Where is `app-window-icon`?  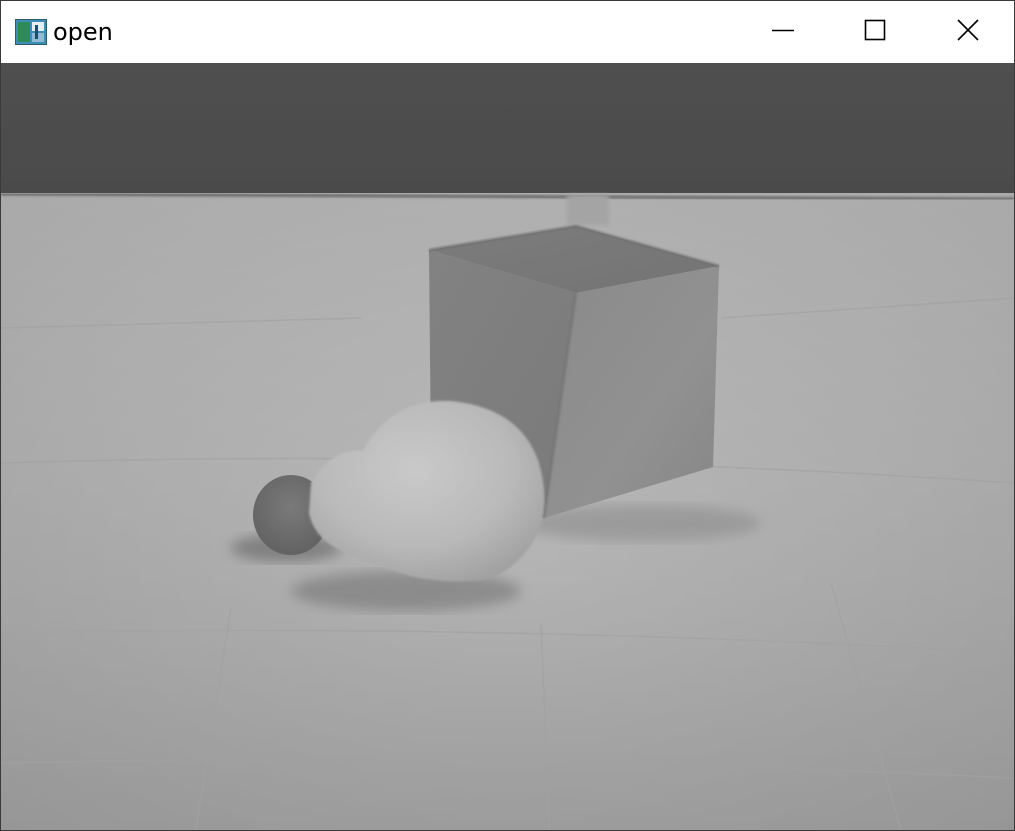
app-window-icon is located at coordinates (31, 32).